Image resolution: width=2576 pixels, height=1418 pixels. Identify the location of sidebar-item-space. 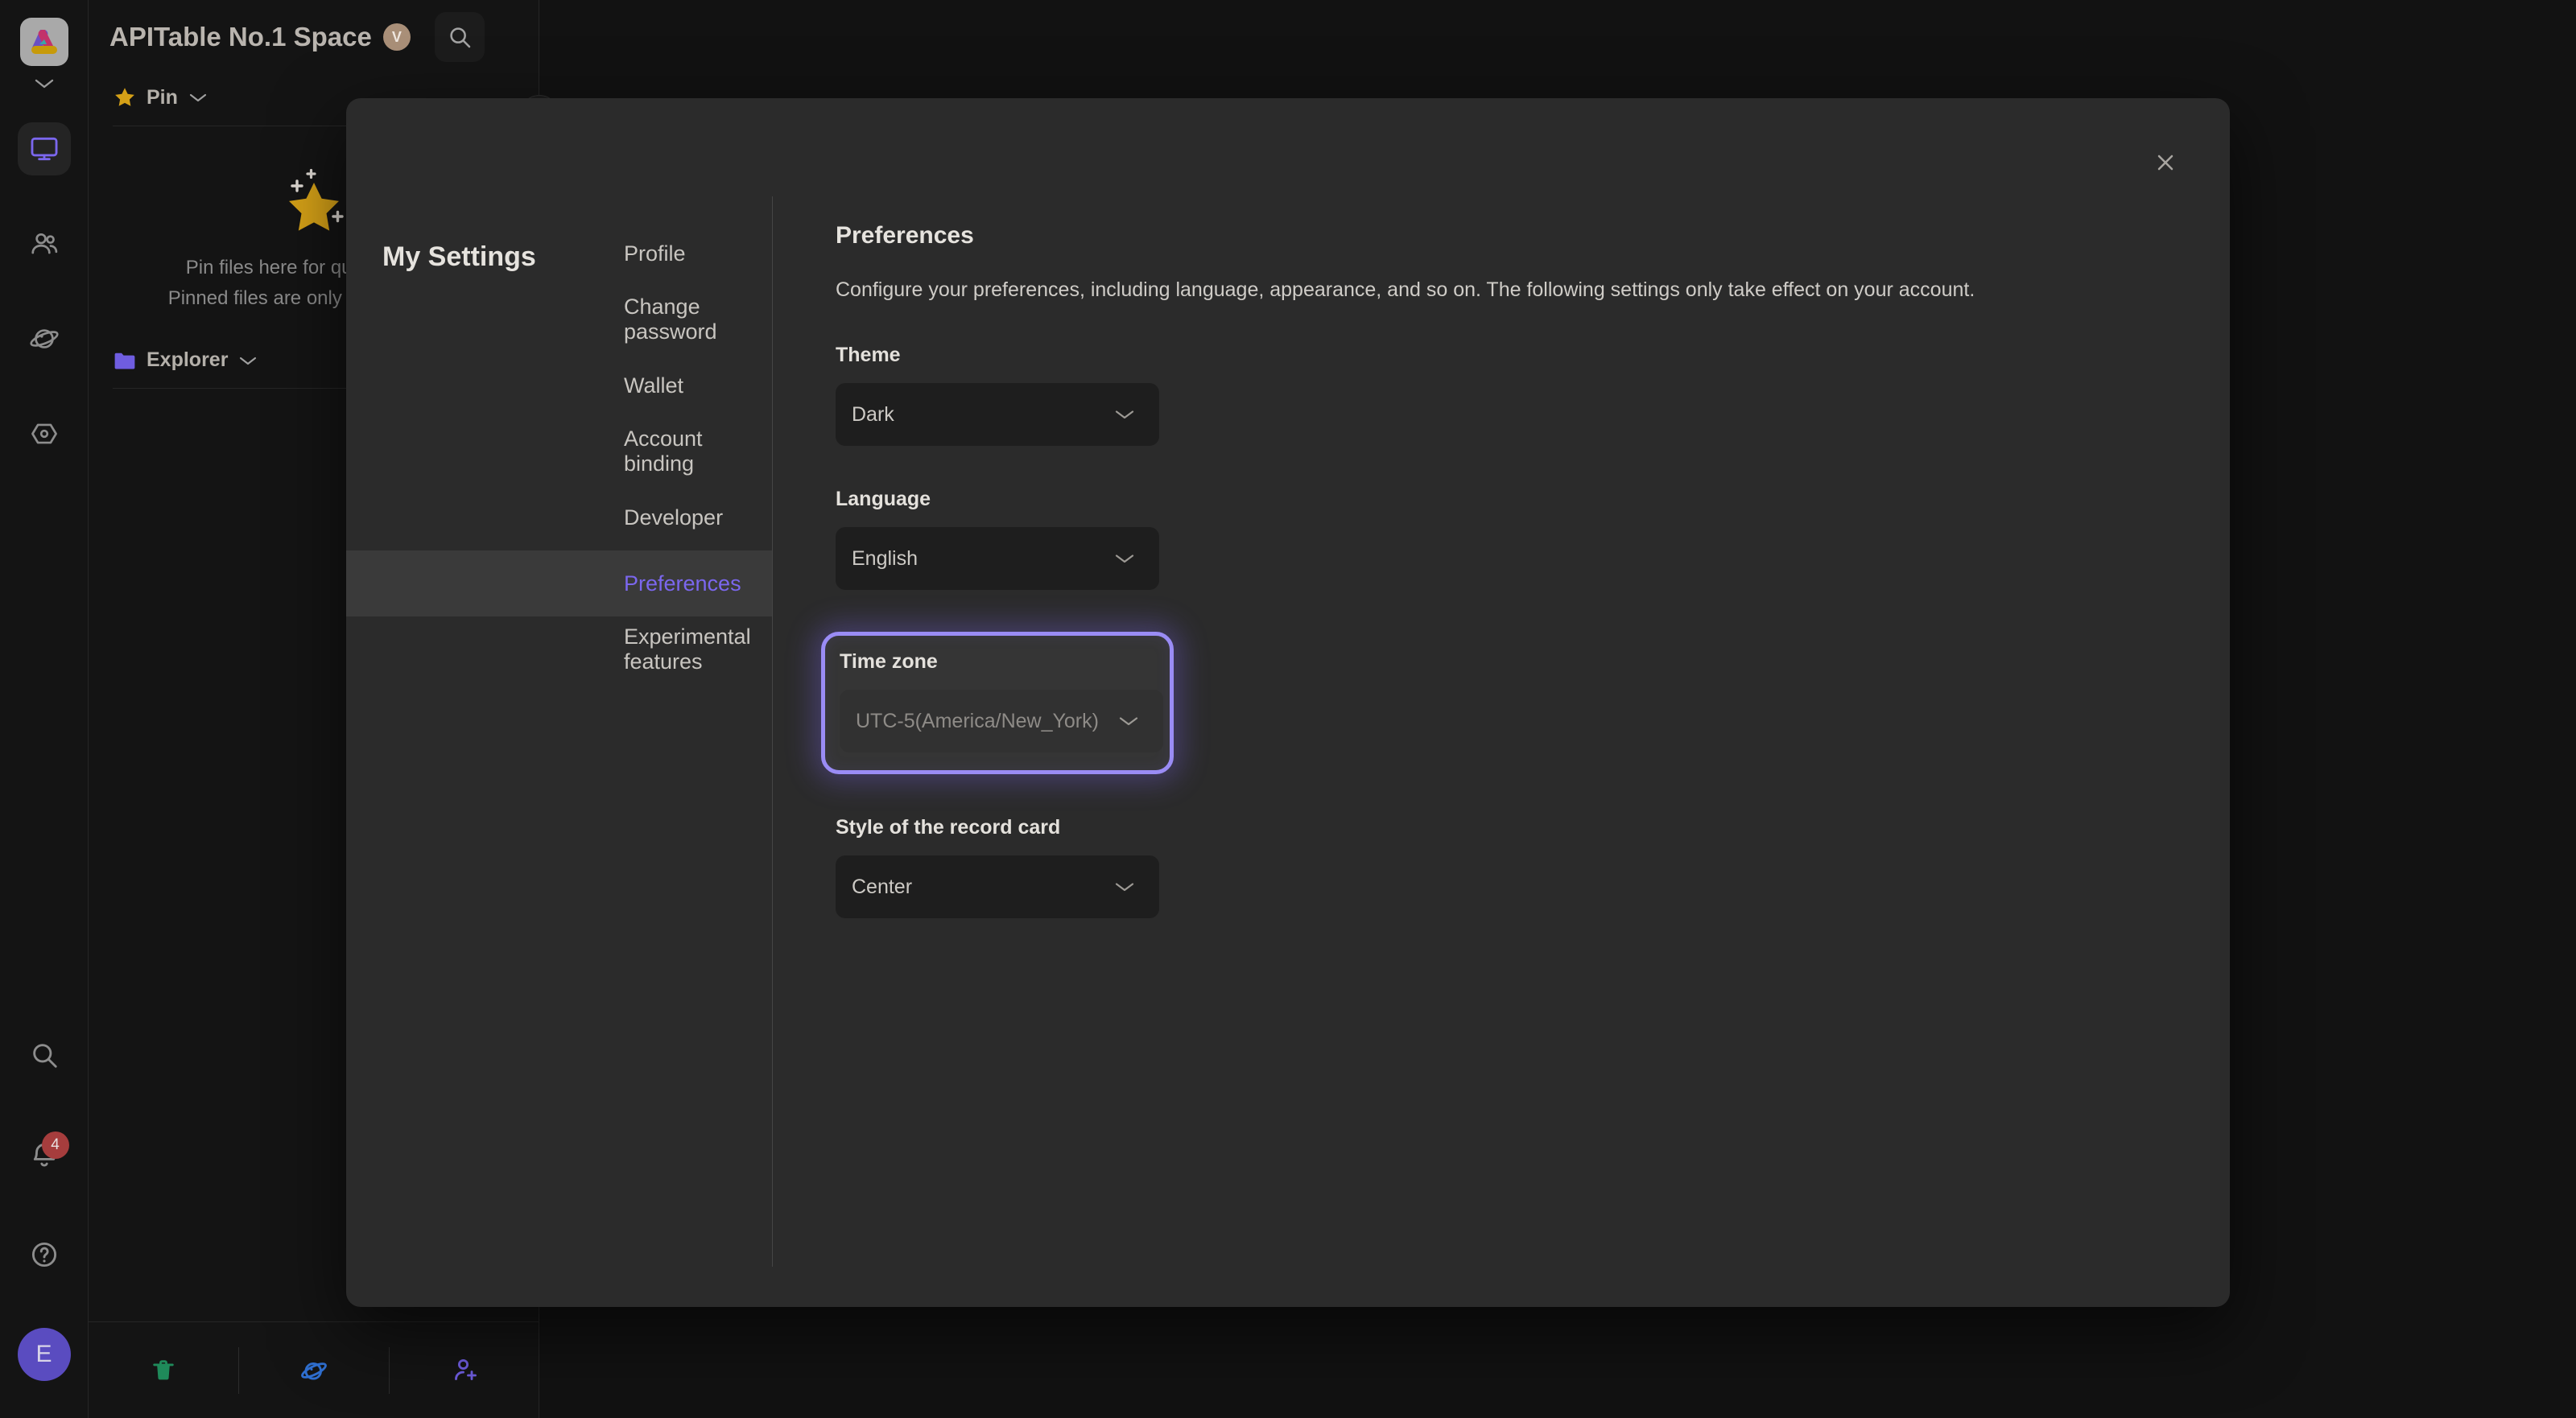
(44, 339).